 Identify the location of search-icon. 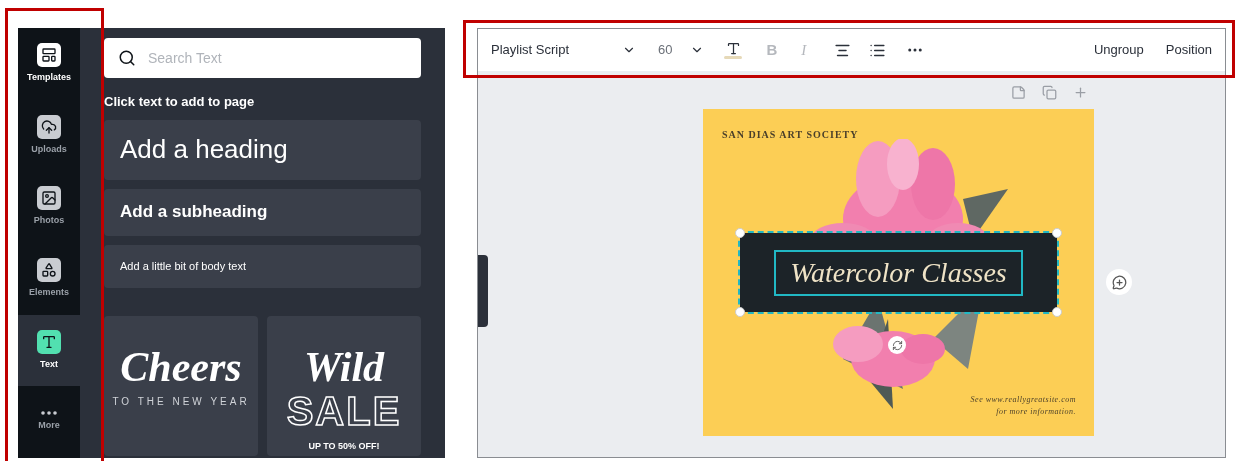
(127, 58).